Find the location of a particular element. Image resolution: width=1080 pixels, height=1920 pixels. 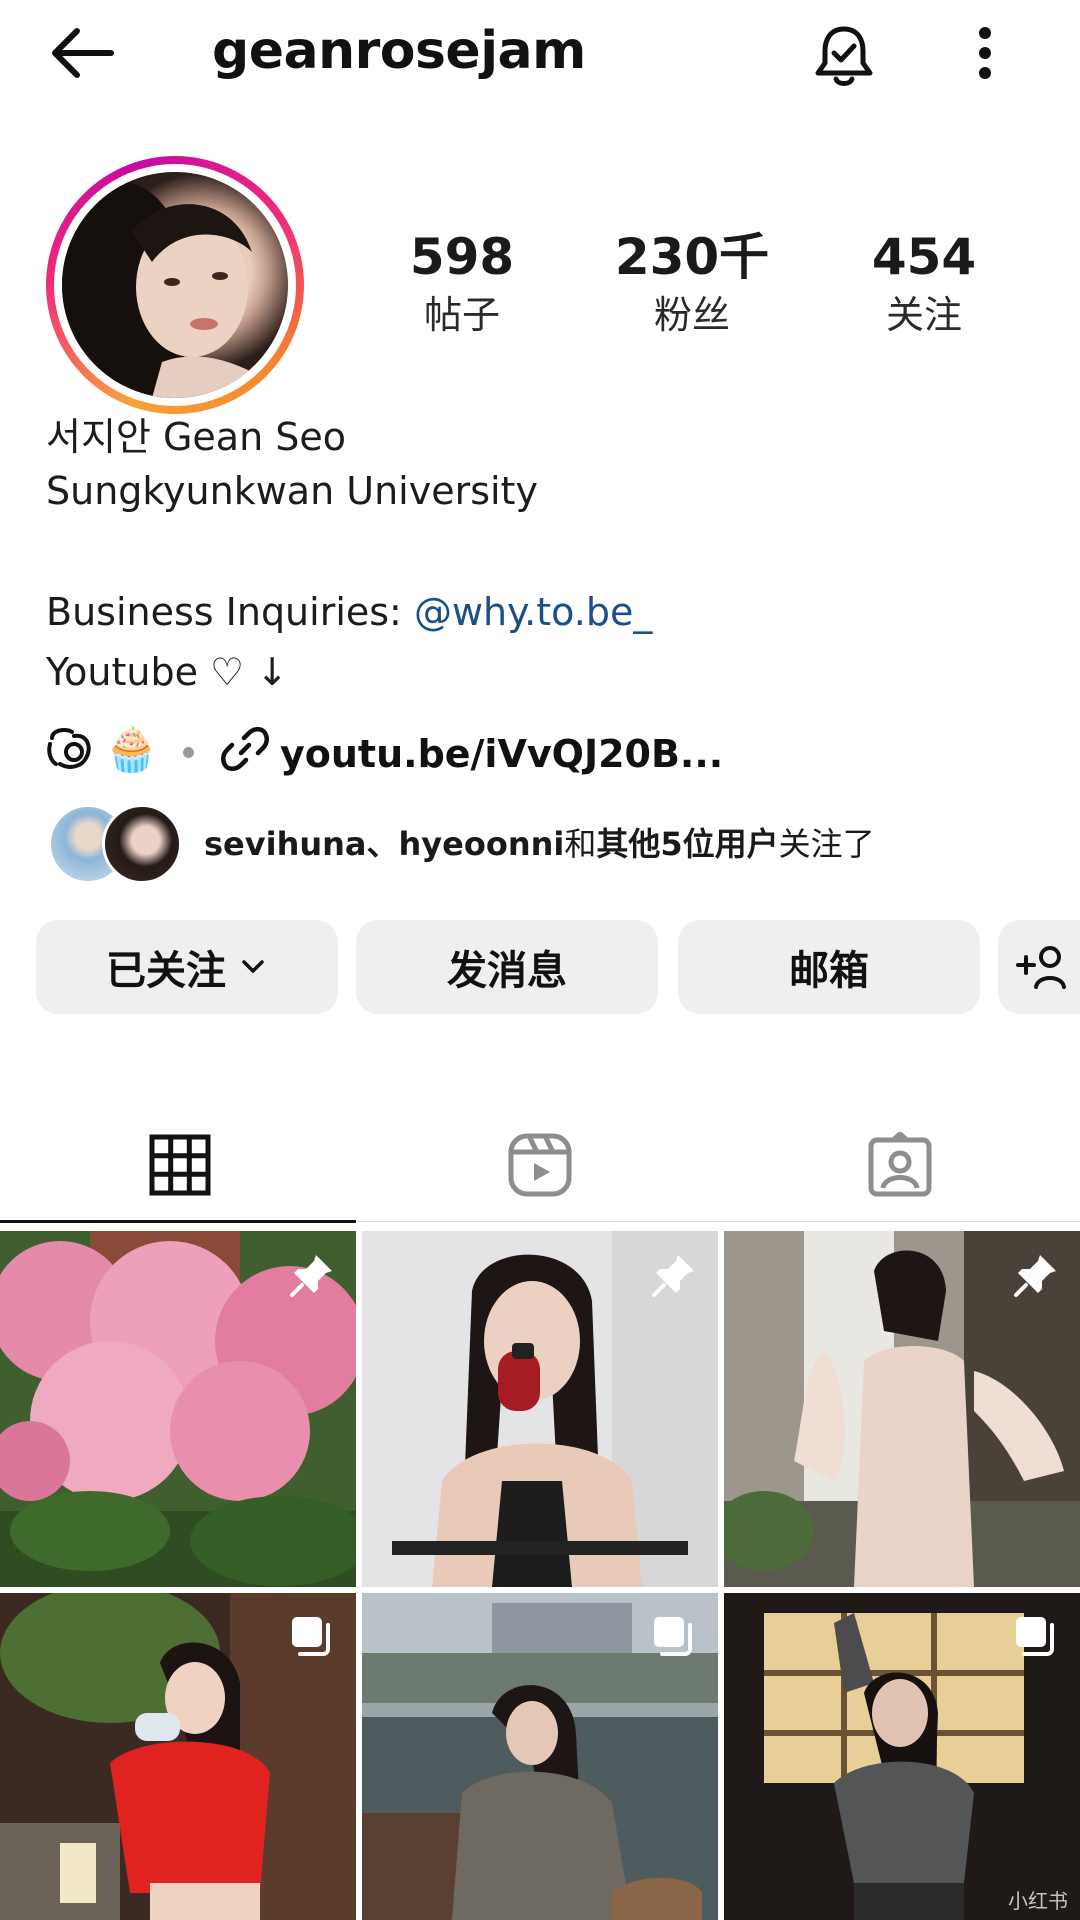

tab-reels is located at coordinates (540, 1165).